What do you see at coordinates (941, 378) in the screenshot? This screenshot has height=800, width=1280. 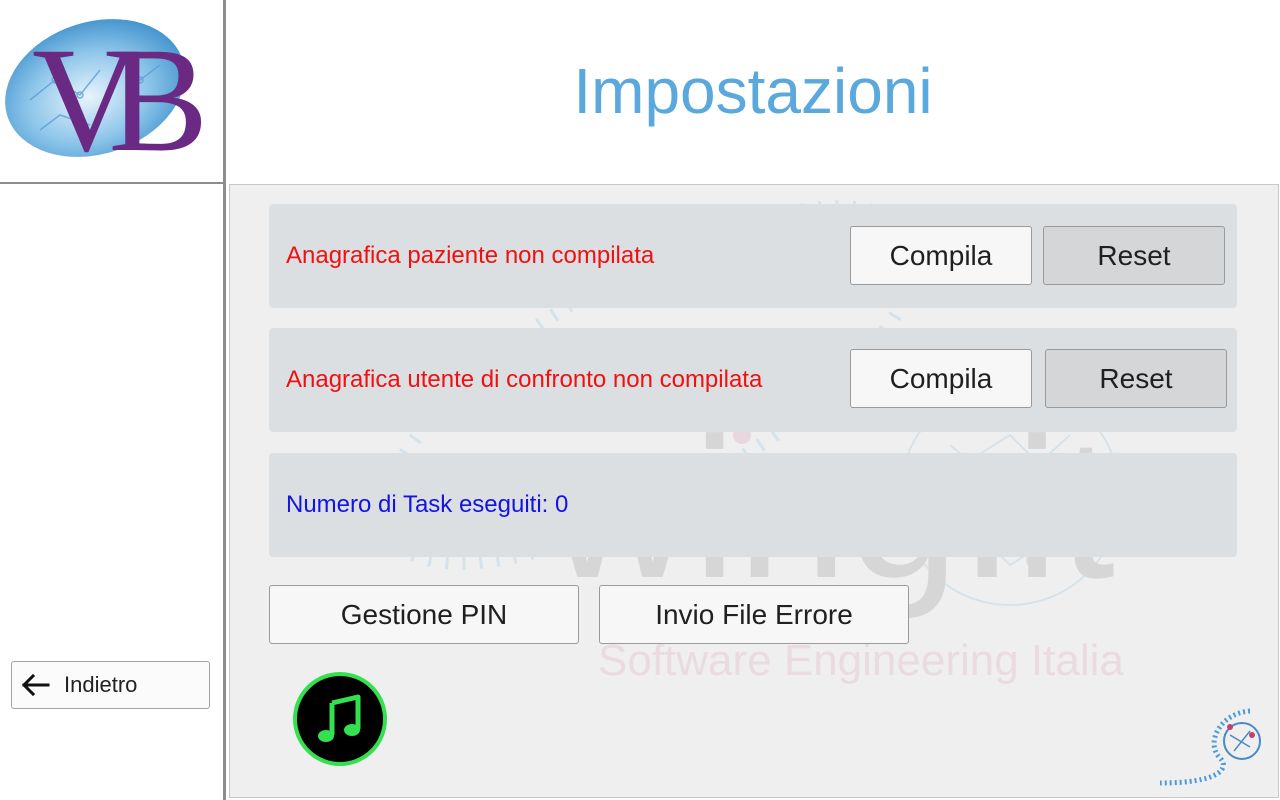 I see `compile-comparison-user-button: Compila` at bounding box center [941, 378].